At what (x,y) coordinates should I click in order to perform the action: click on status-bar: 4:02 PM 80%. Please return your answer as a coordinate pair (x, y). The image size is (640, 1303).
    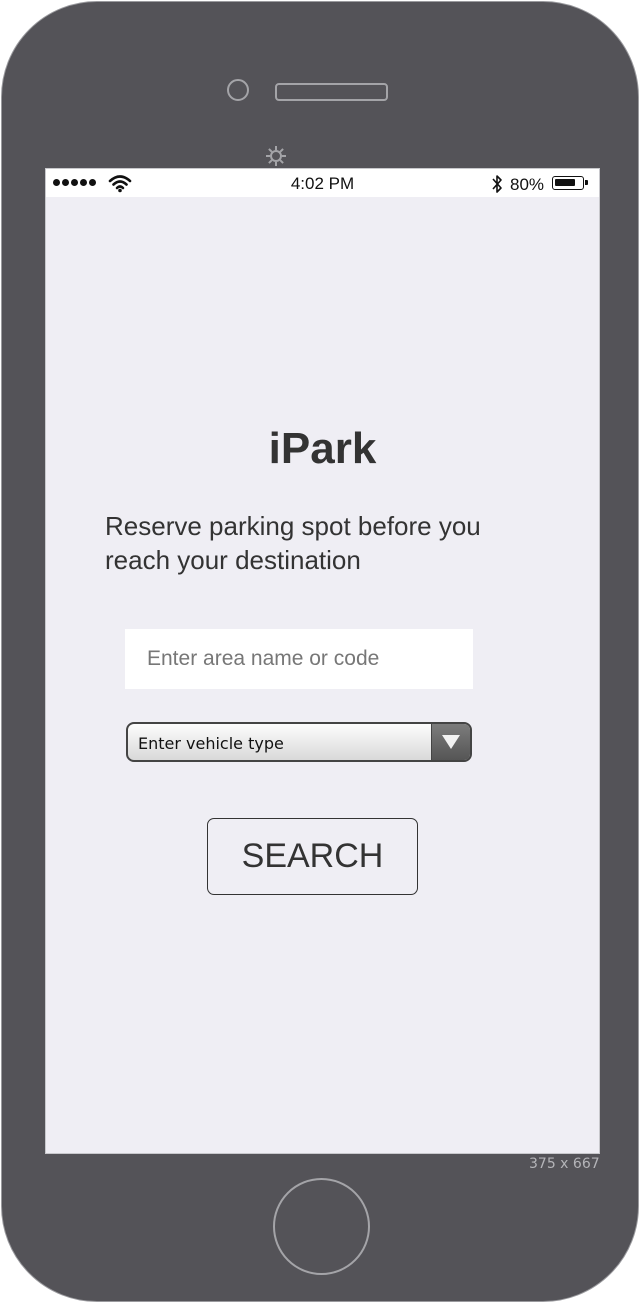
    Looking at the image, I should click on (322, 183).